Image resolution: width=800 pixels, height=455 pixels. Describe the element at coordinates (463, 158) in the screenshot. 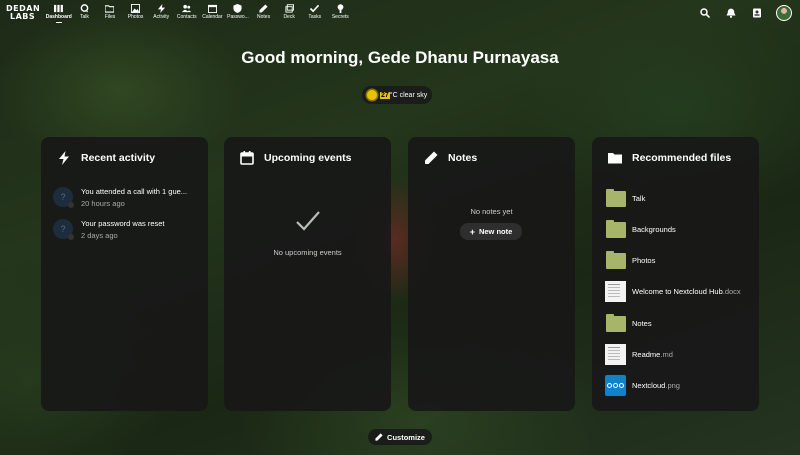

I see `panel-title: Notes` at that location.